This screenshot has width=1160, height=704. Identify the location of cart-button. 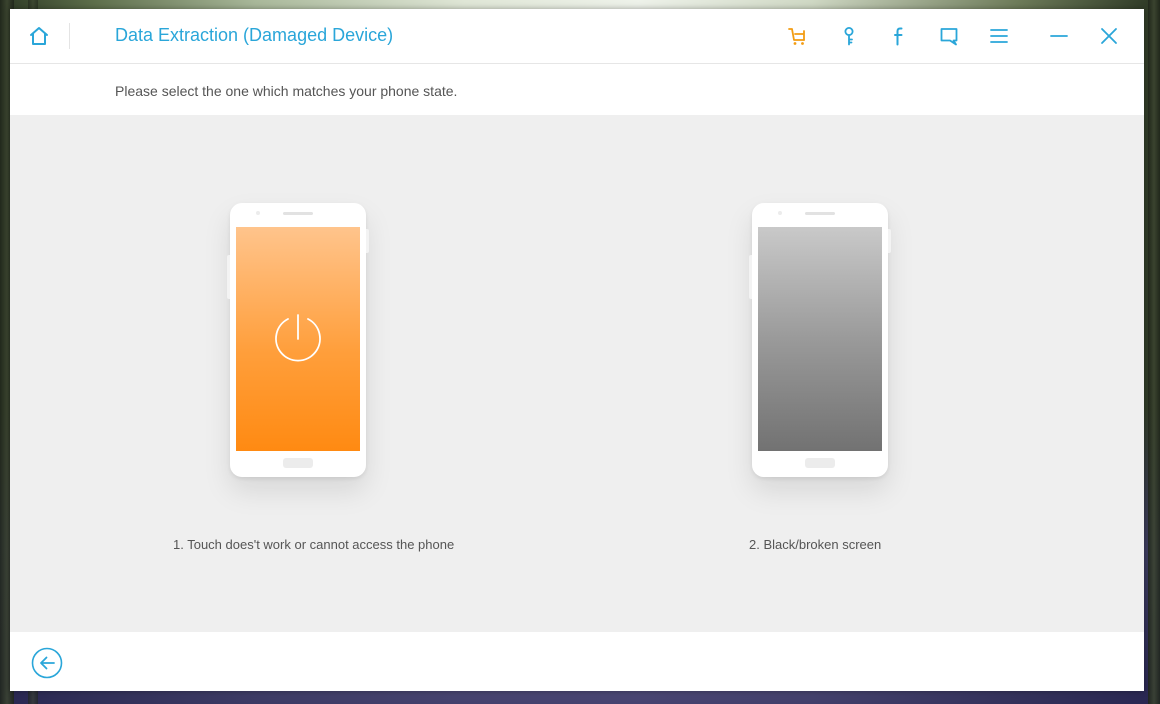
(798, 36).